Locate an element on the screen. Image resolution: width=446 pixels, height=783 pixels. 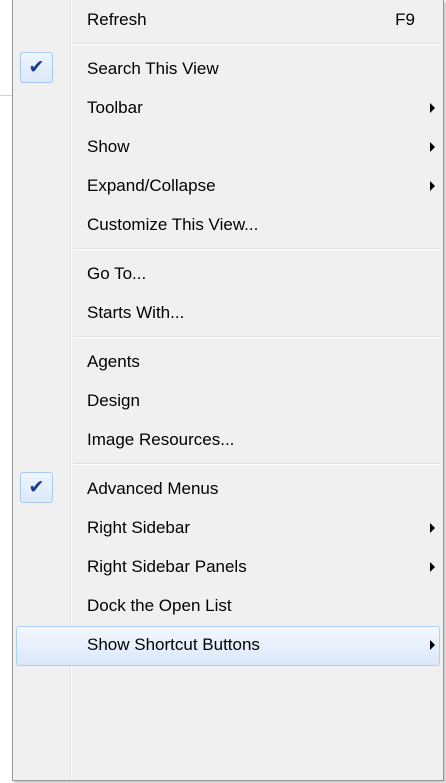
menu-item-label: Toolbar is located at coordinates (115, 107).